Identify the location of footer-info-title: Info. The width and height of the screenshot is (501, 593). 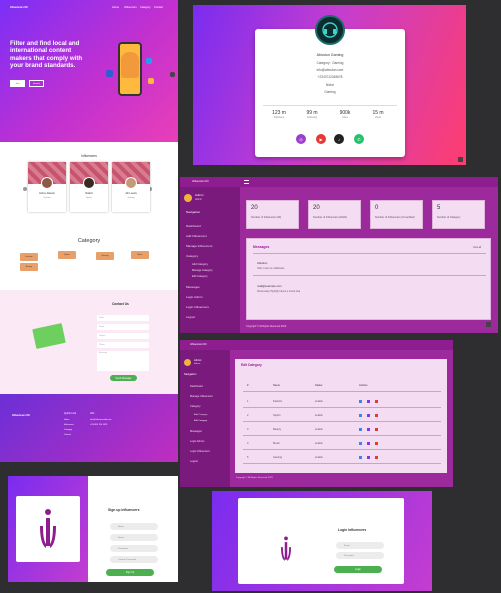
(92, 413).